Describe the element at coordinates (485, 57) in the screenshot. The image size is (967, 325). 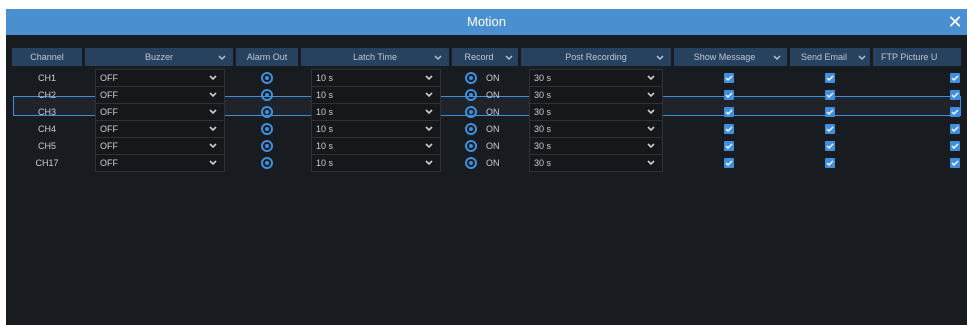
I see `header-record: Record` at that location.